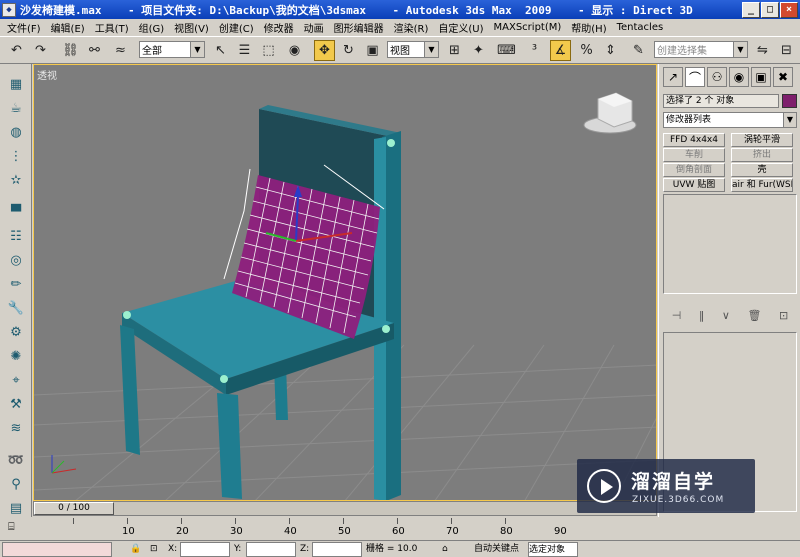 The width and height of the screenshot is (800, 557). Describe the element at coordinates (506, 50) in the screenshot. I see `keyboard-shortcut-icon: ⌨` at that location.